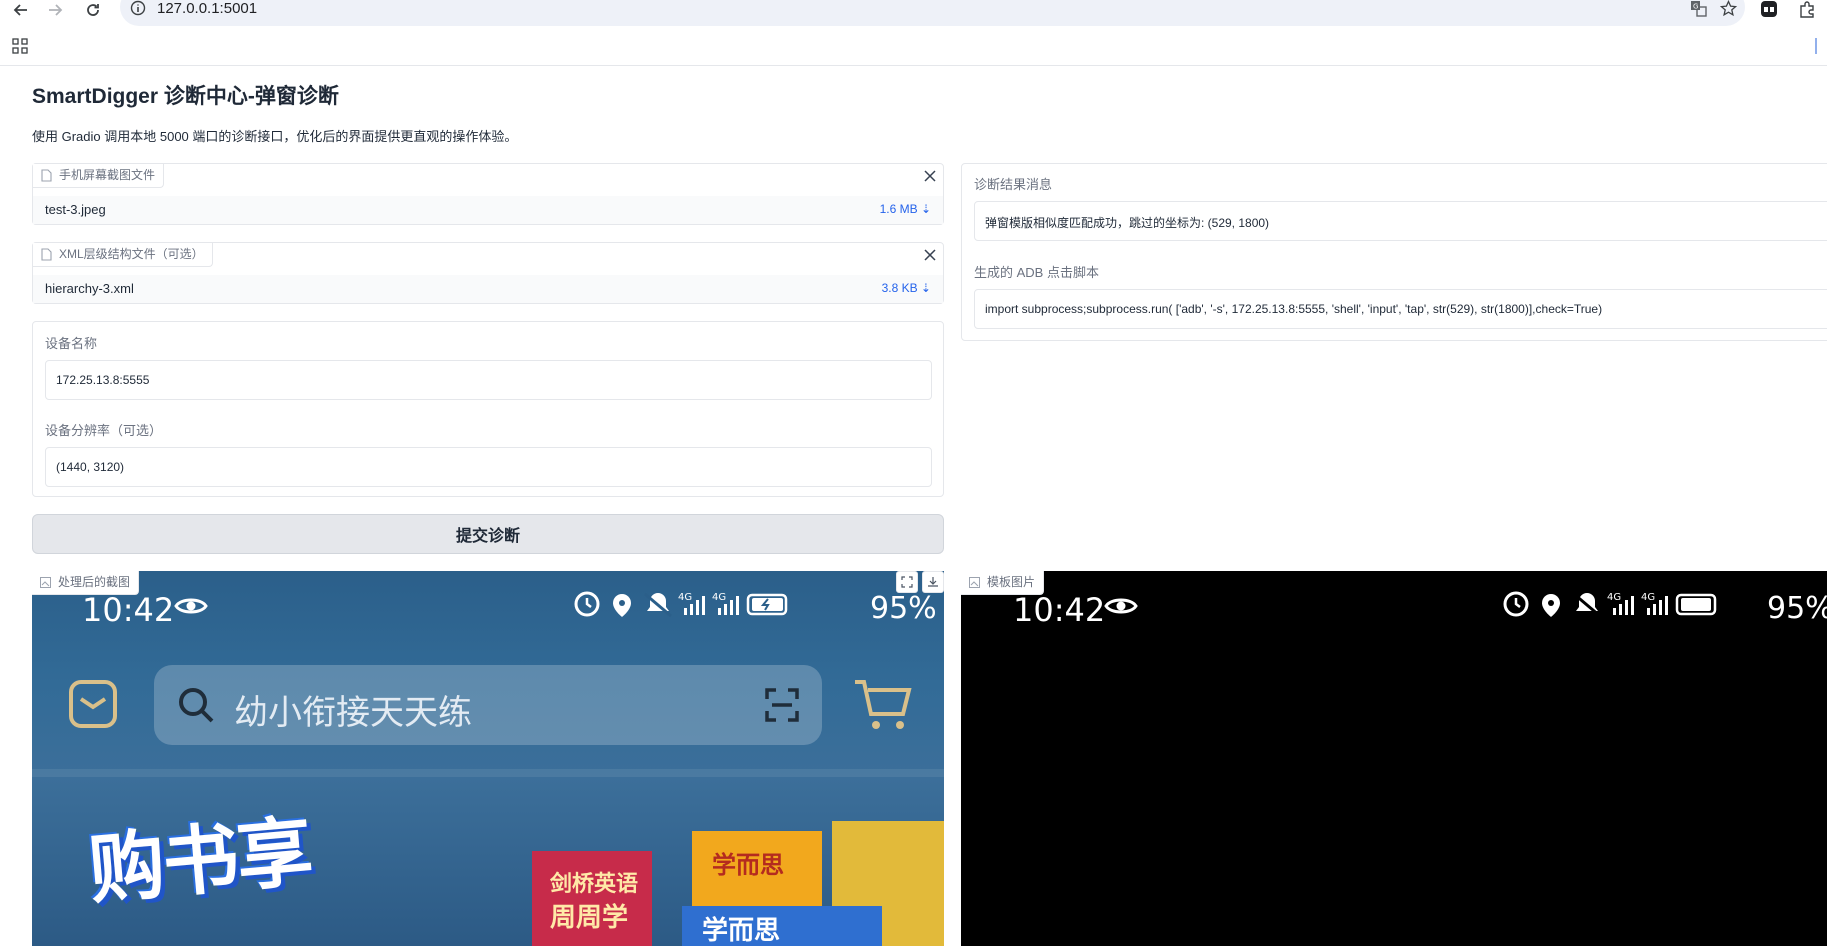  Describe the element at coordinates (488, 534) in the screenshot. I see `submit-diagnosis-button: 提交诊断` at that location.